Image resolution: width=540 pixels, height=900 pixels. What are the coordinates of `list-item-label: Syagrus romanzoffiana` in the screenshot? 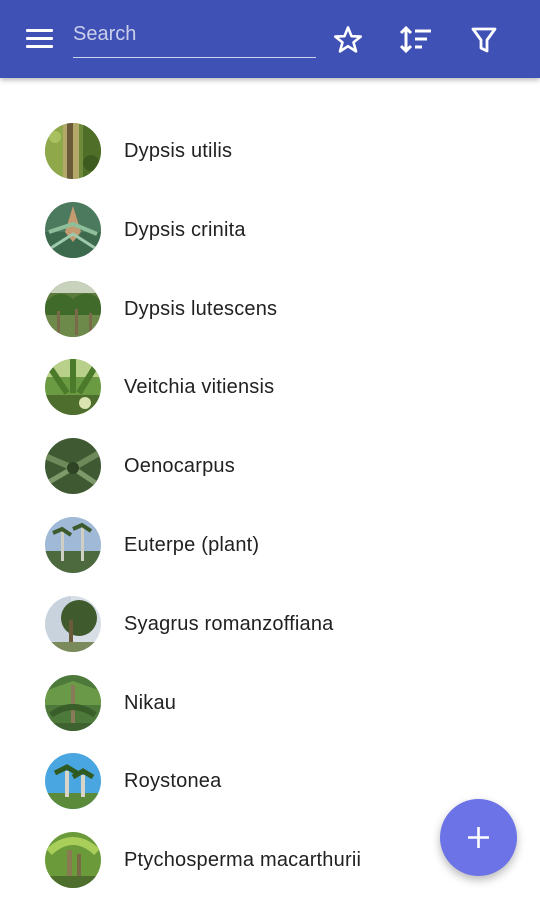 It's located at (229, 623).